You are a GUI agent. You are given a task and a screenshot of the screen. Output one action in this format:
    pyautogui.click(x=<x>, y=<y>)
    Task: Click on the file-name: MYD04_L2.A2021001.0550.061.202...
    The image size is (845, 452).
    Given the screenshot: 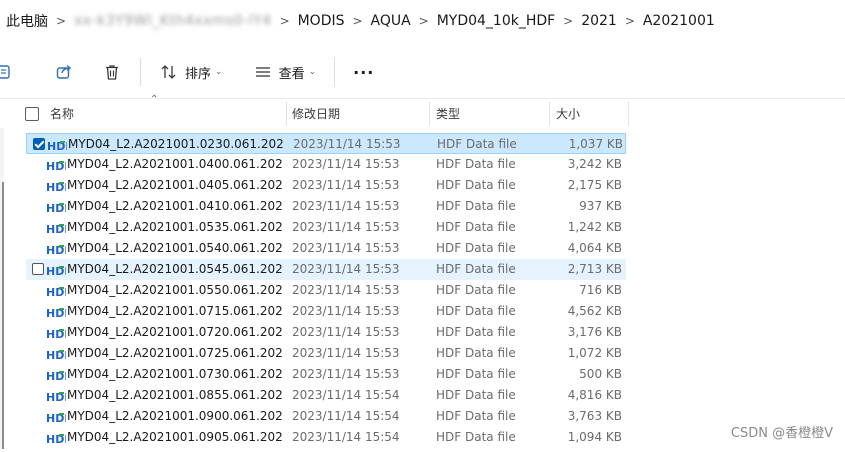 What is the action you would take?
    pyautogui.click(x=174, y=290)
    